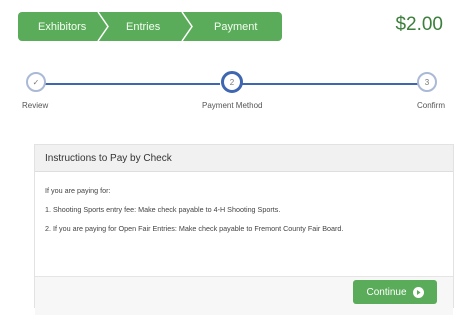 This screenshot has width=461, height=315. I want to click on breadcrumb-exhibitors: Exhibitors, so click(63, 26).